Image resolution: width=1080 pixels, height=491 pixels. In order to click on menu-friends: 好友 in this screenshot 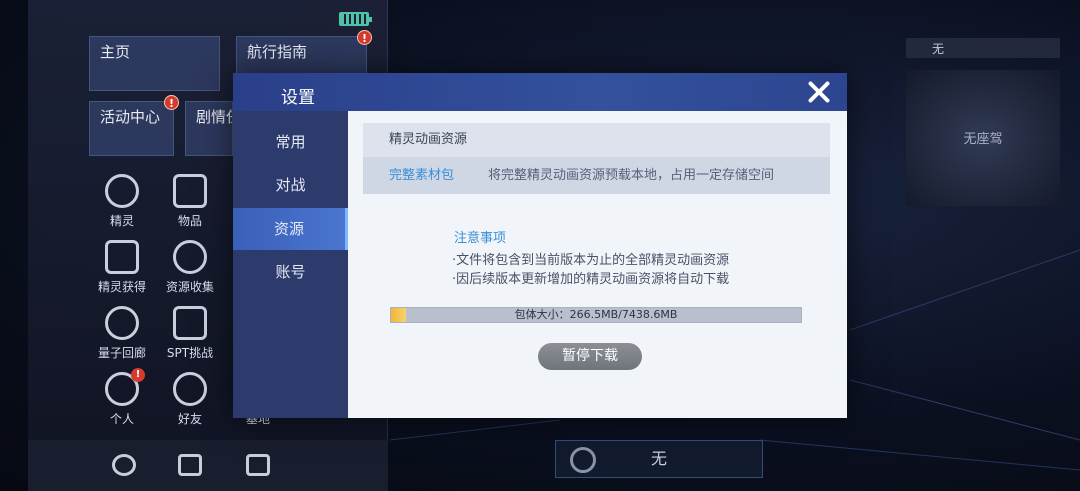, I will do `click(190, 399)`.